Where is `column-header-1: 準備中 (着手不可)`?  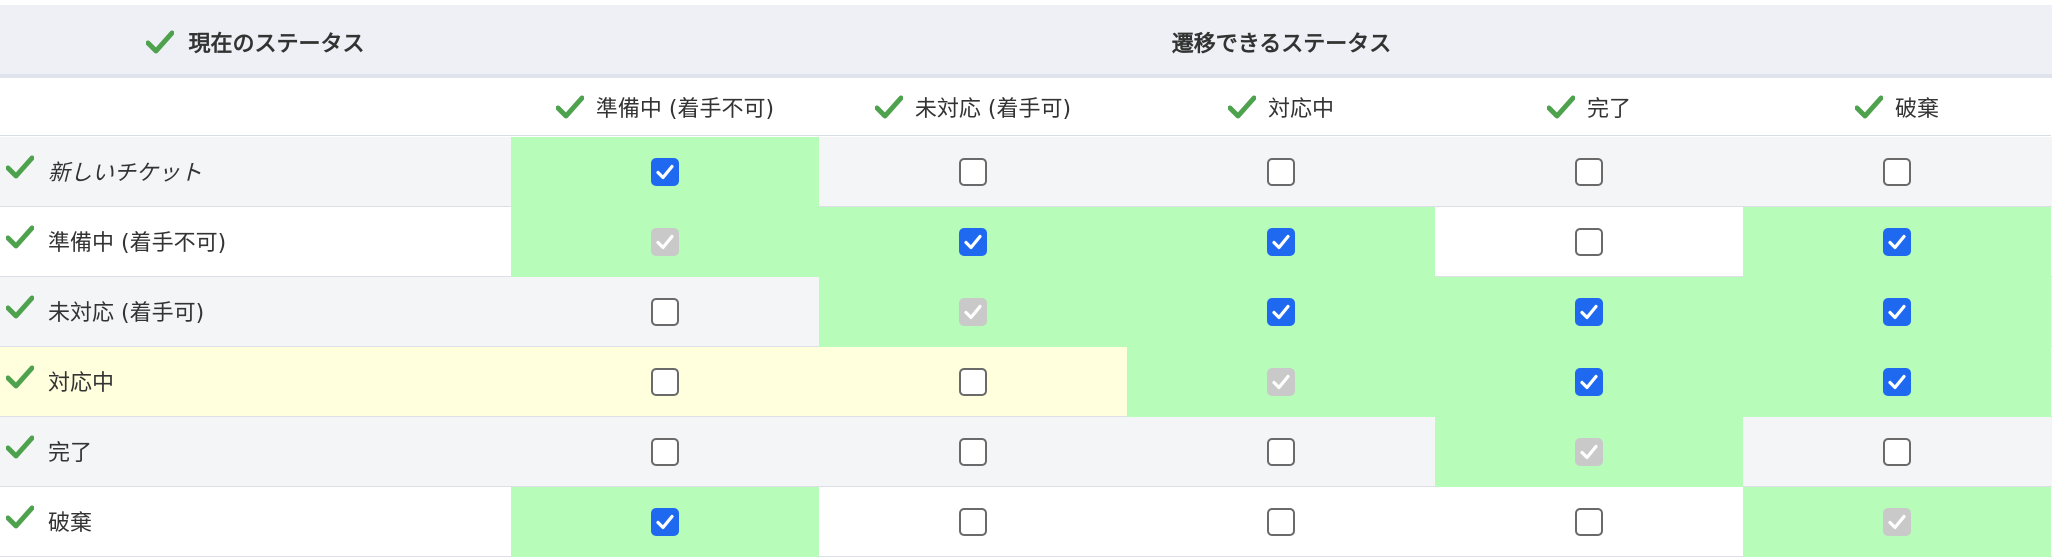
column-header-1: 準備中 (着手不可) is located at coordinates (665, 107).